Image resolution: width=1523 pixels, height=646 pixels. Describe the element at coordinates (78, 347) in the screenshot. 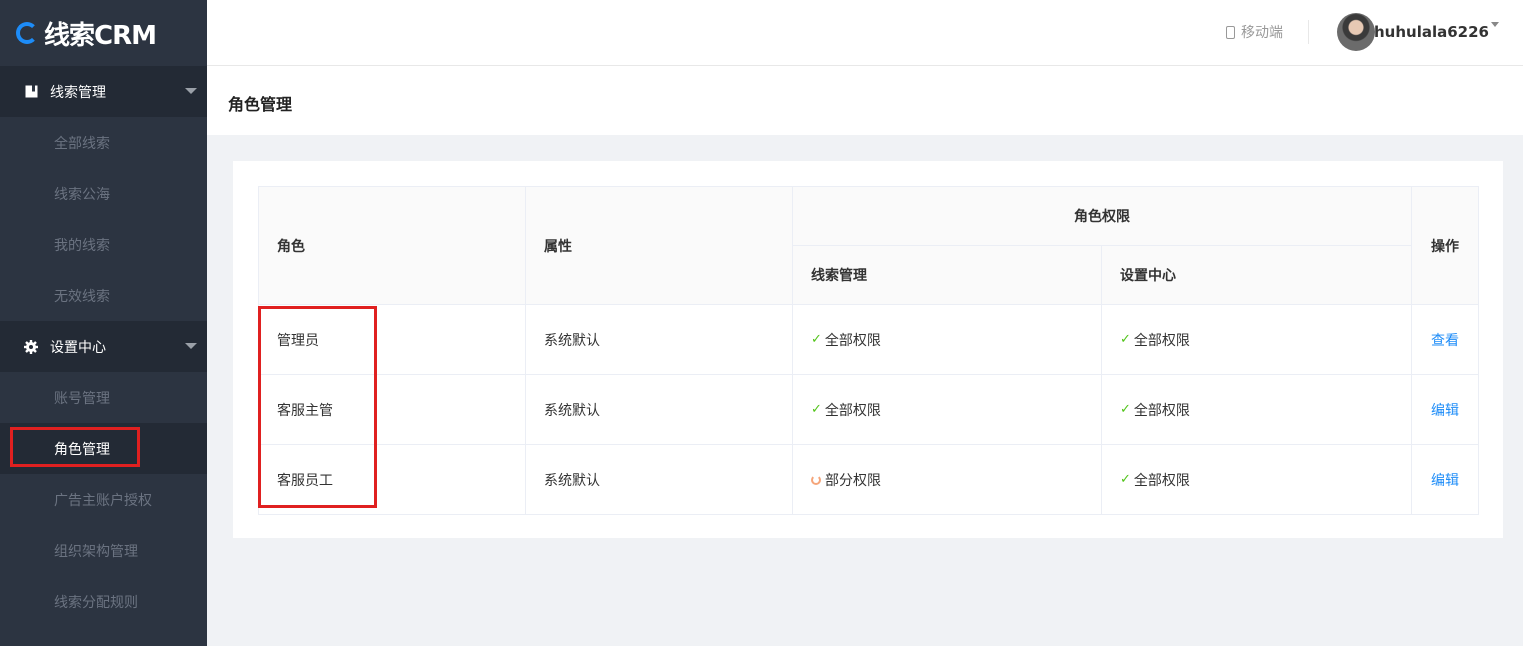

I see `sidebar-group-label: 设置中心` at that location.